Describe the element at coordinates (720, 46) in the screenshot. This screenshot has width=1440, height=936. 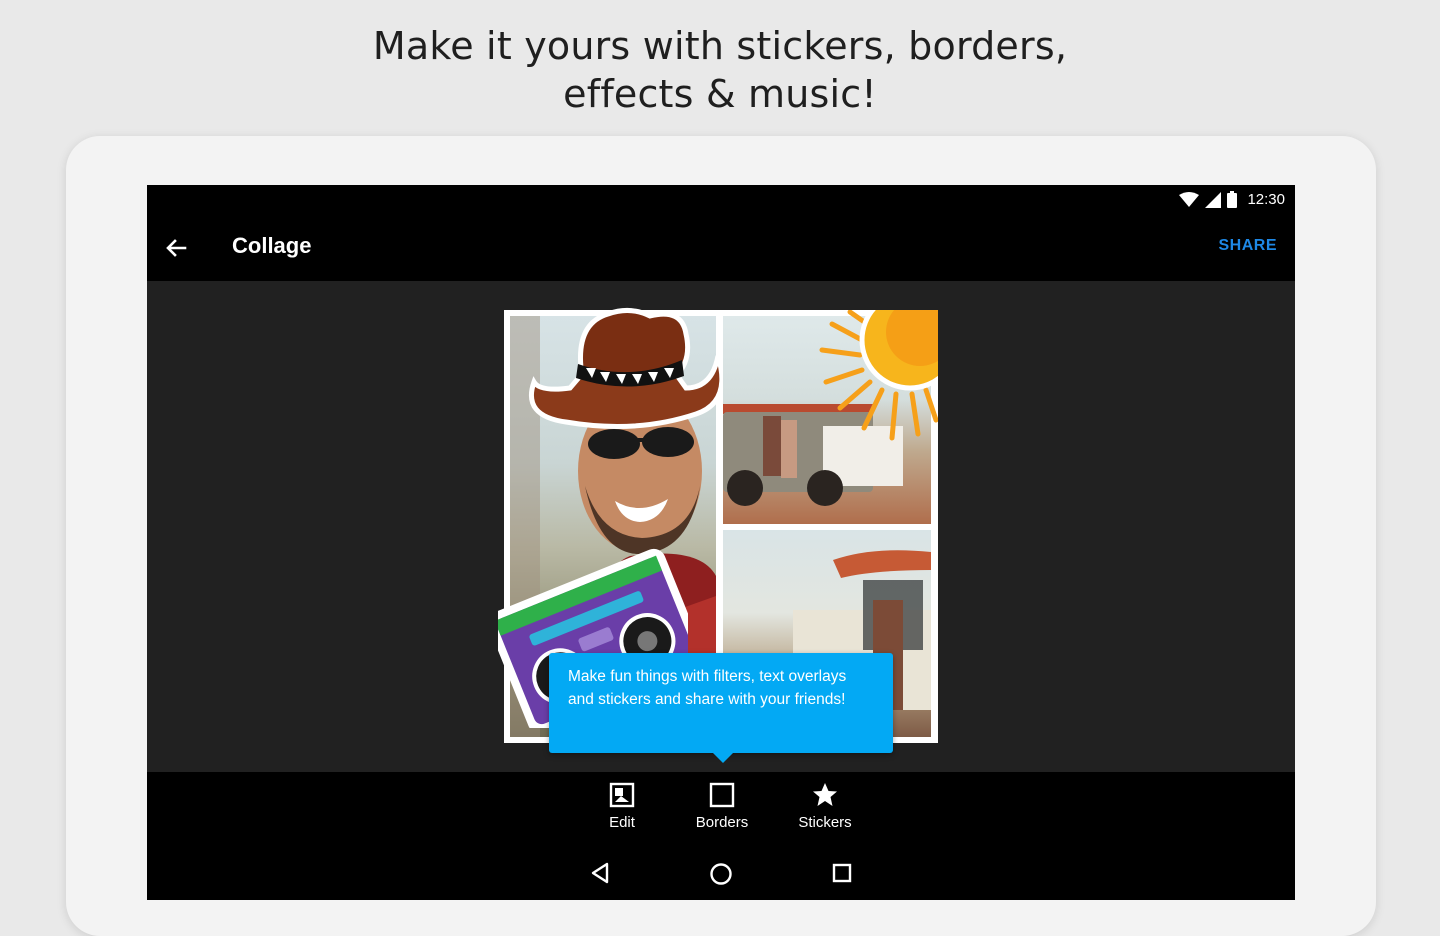
I see `headline-line-1: Make it yours with stickers, borders,` at that location.